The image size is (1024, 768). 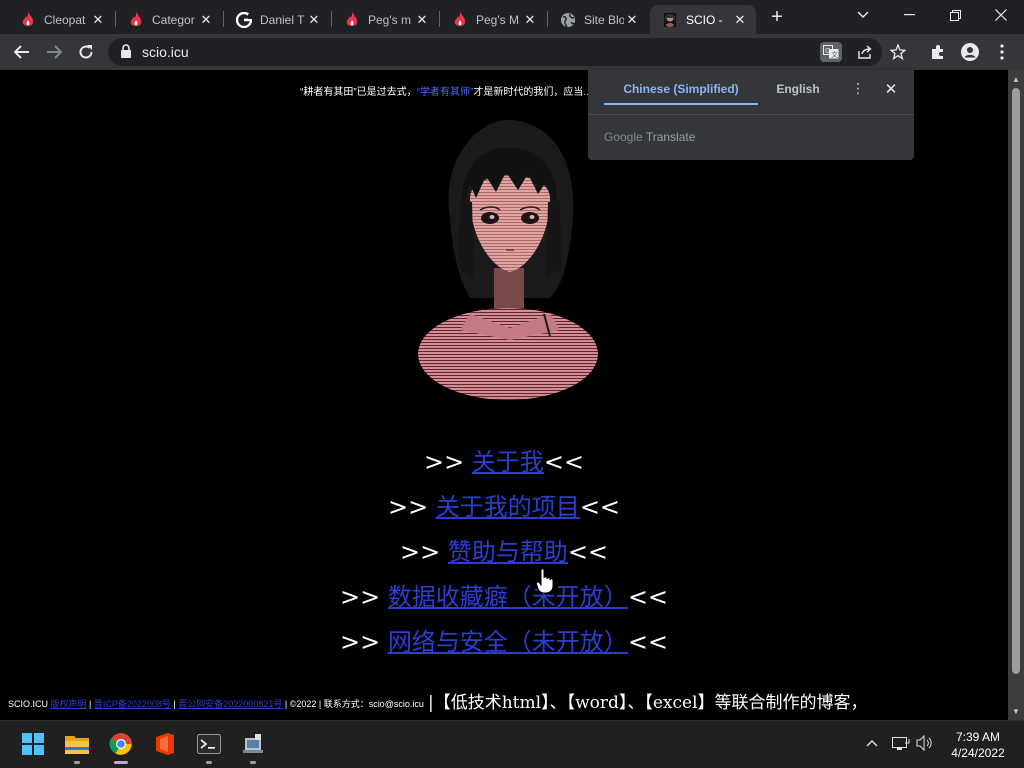 I want to click on minimize-icon, so click(x=909, y=15).